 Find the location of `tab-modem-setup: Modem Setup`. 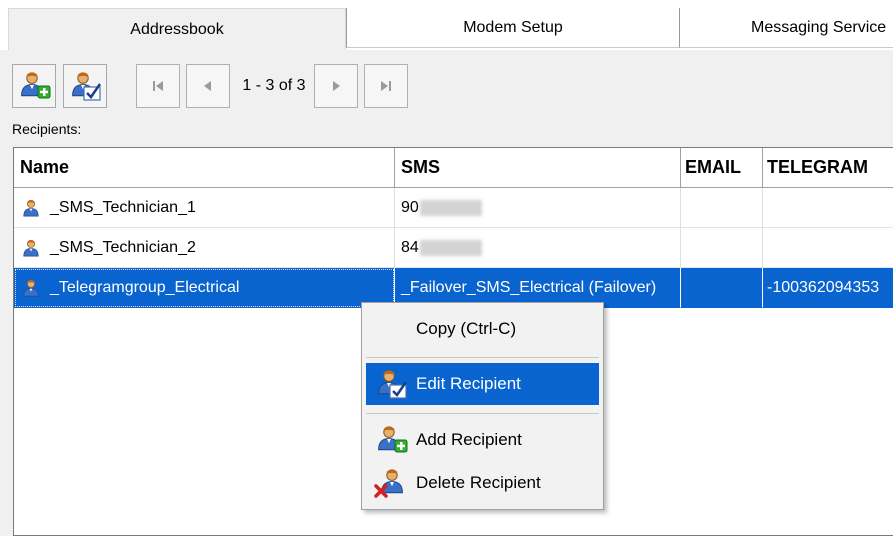

tab-modem-setup: Modem Setup is located at coordinates (512, 28).